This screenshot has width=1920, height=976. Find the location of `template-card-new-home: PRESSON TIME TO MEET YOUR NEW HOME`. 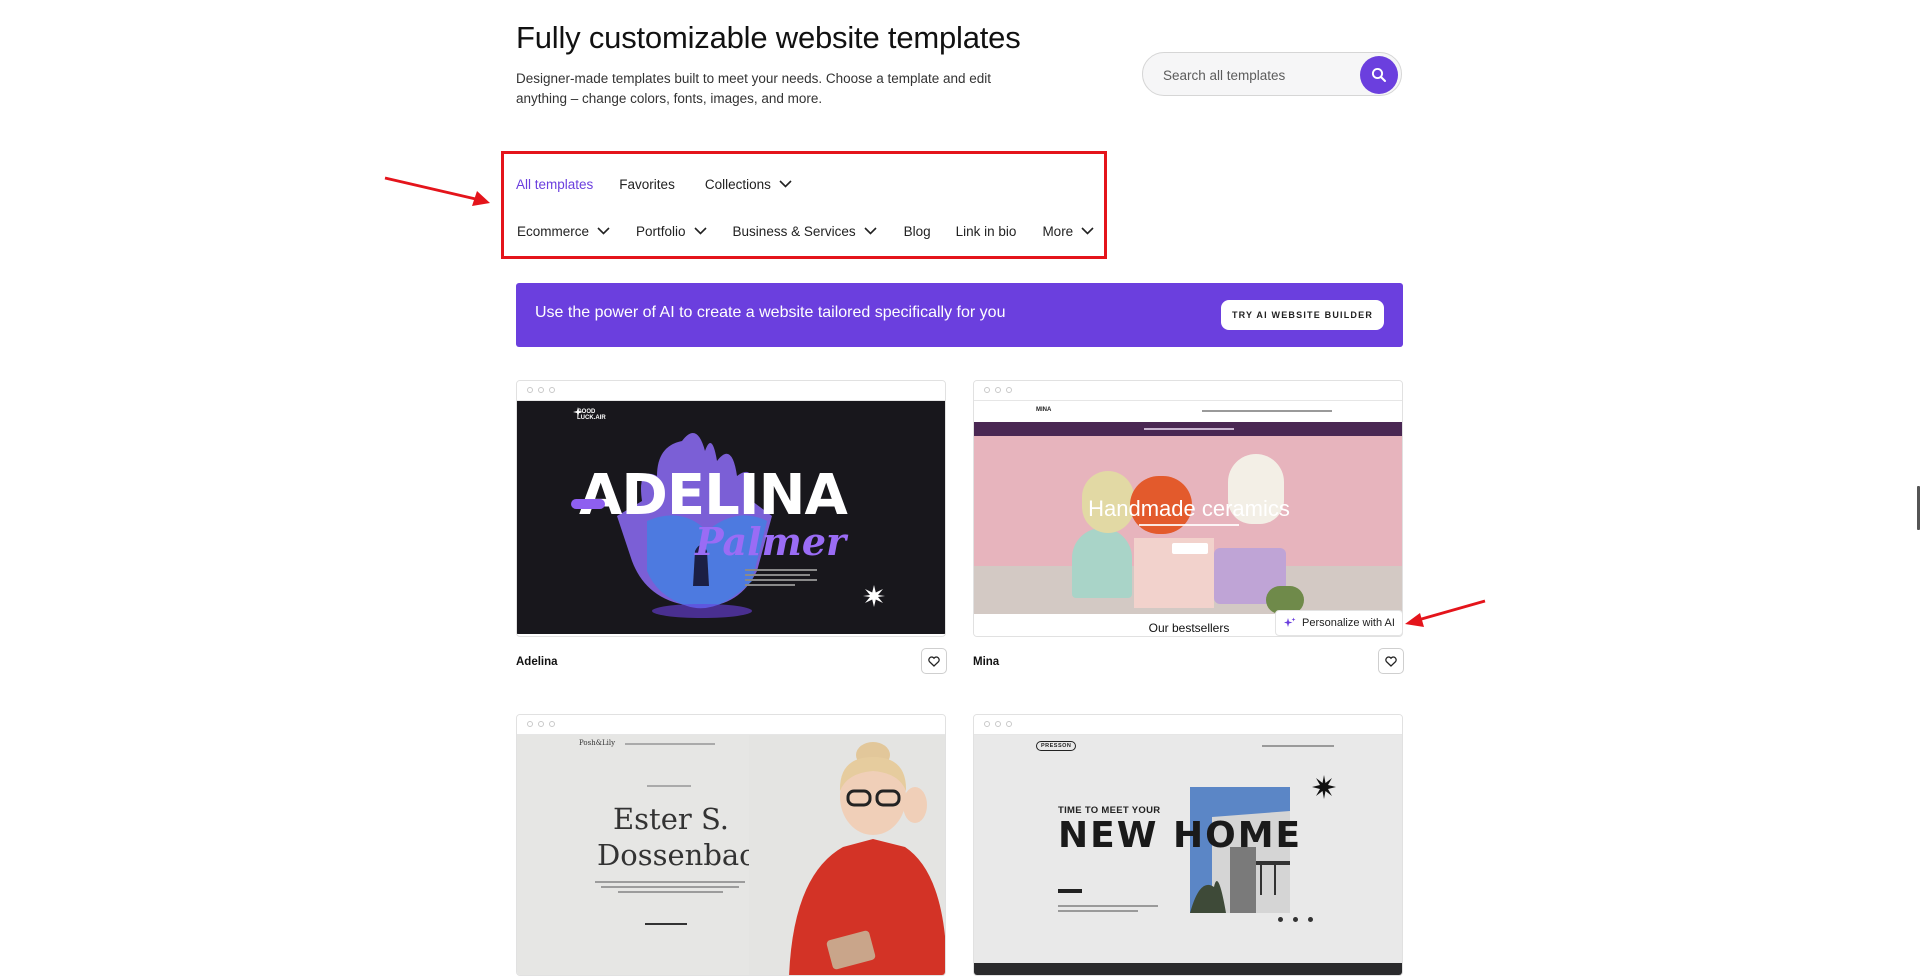

template-card-new-home: PRESSON TIME TO MEET YOUR NEW HOME is located at coordinates (1188, 845).